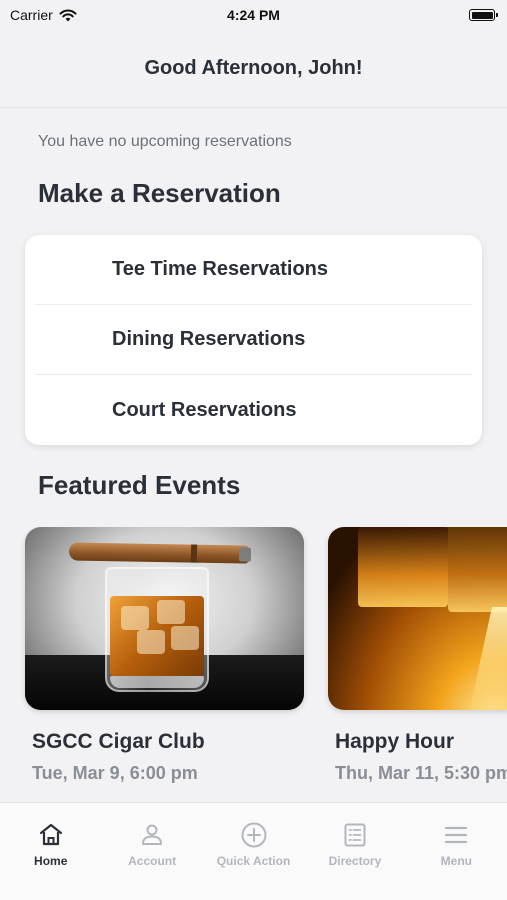 This screenshot has width=507, height=900. Describe the element at coordinates (152, 861) in the screenshot. I see `tab-label: Account` at that location.